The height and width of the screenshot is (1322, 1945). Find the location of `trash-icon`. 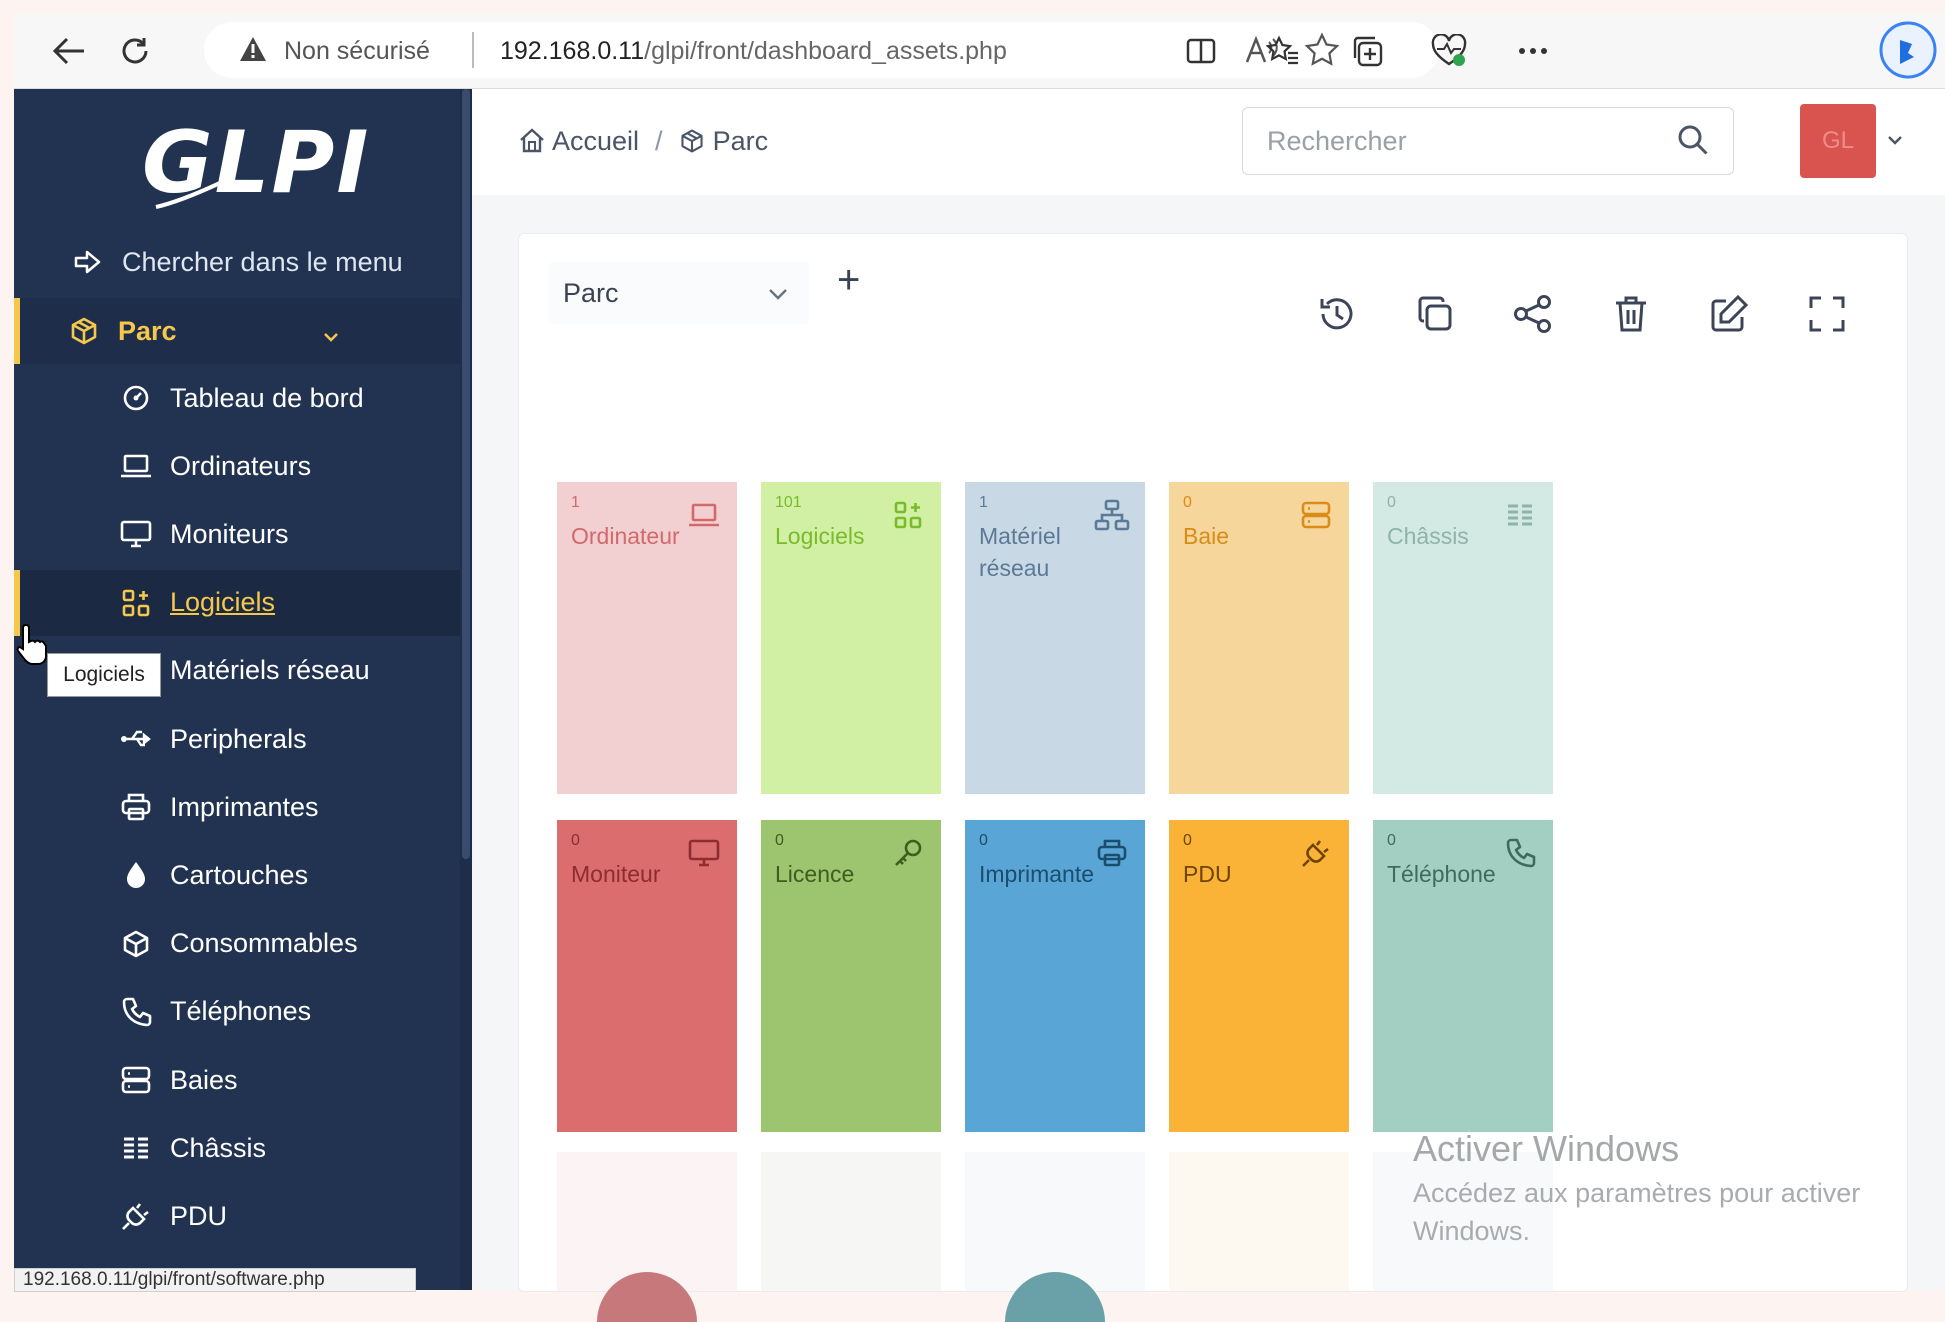

trash-icon is located at coordinates (1631, 314).